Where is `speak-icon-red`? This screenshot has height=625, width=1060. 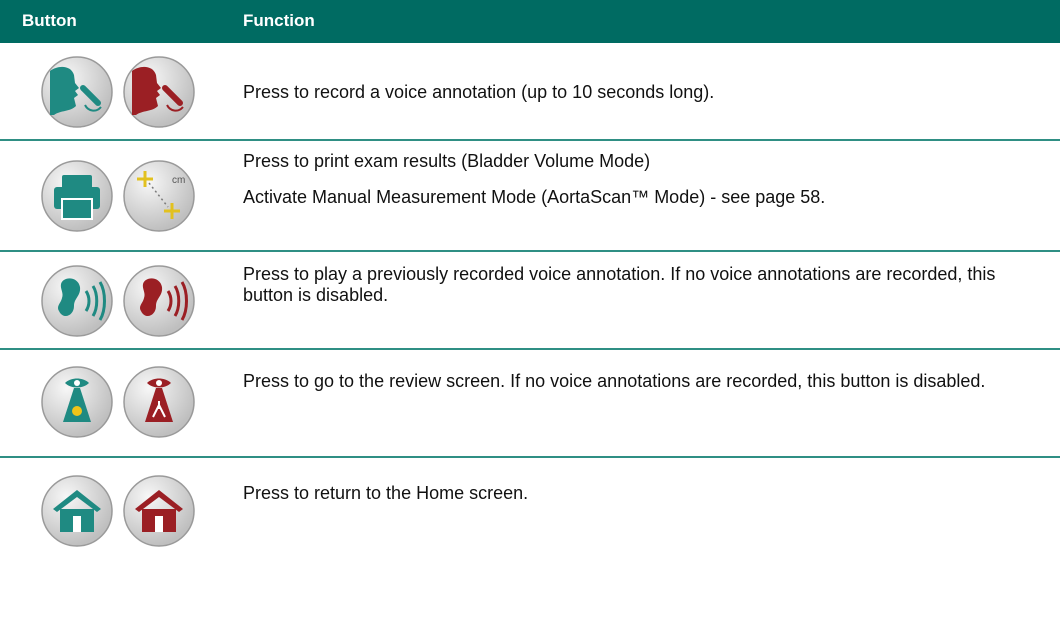
speak-icon-red is located at coordinates (159, 92).